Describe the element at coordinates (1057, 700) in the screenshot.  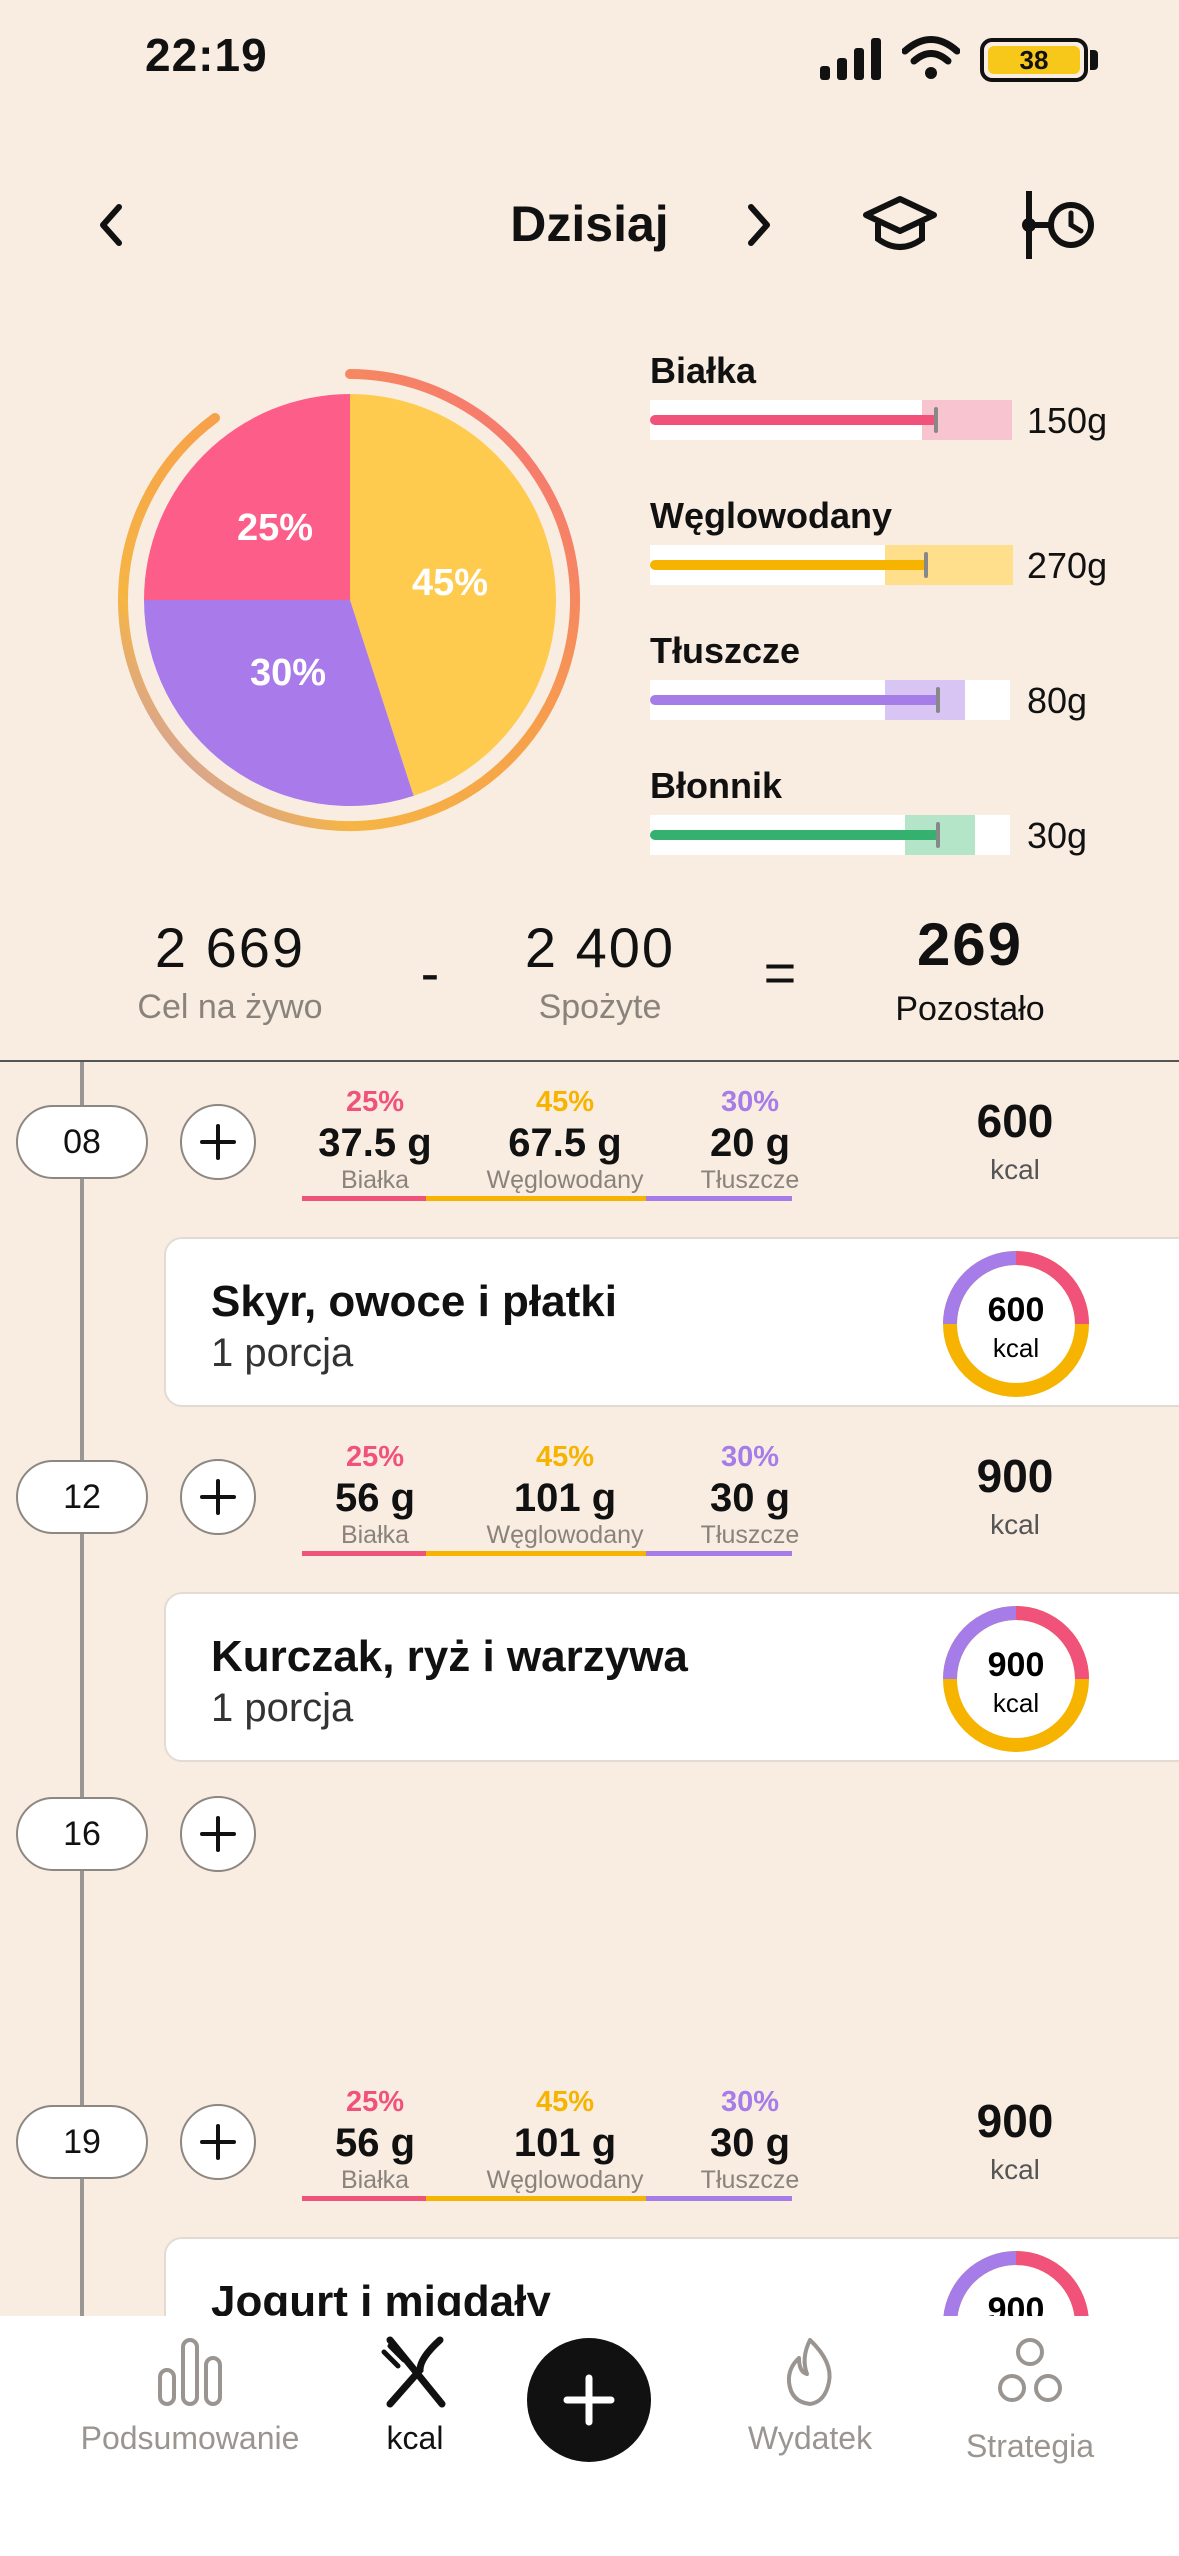
I see `macro-value: 80g` at that location.